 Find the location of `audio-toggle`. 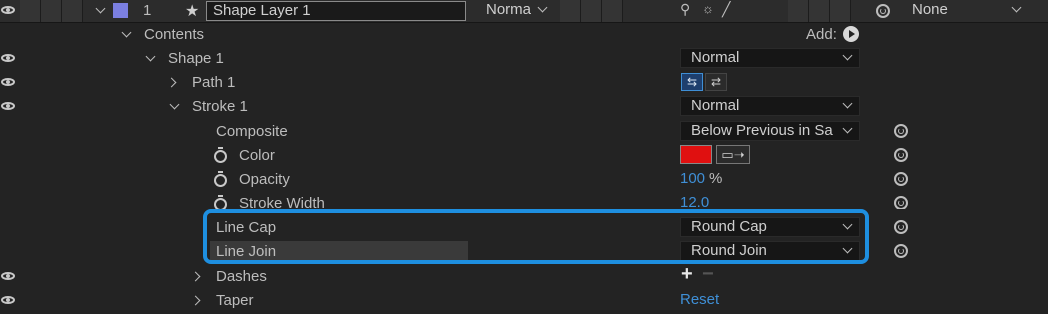

audio-toggle is located at coordinates (30, 11).